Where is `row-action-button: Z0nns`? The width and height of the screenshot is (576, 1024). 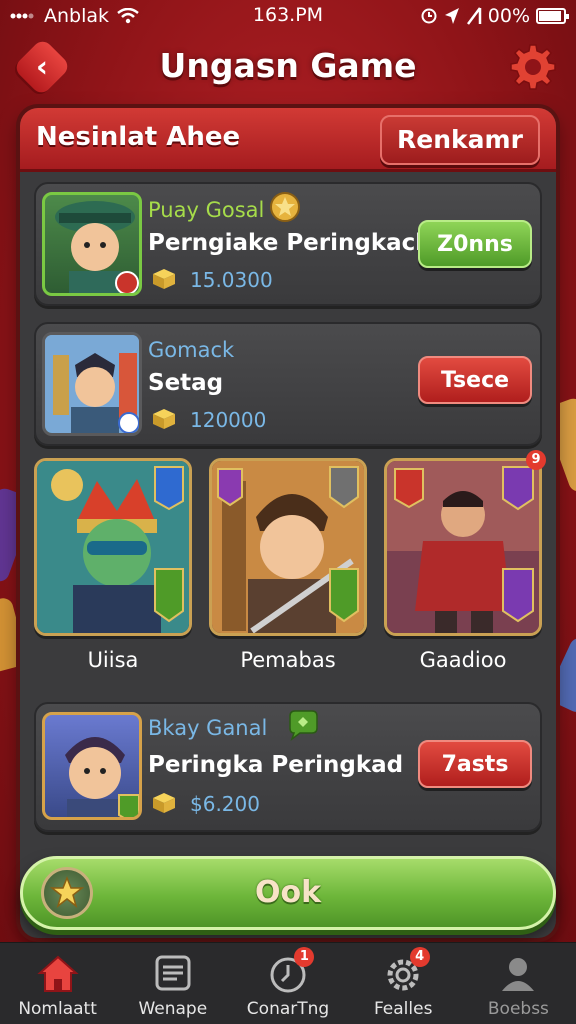
row-action-button: Z0nns is located at coordinates (475, 244).